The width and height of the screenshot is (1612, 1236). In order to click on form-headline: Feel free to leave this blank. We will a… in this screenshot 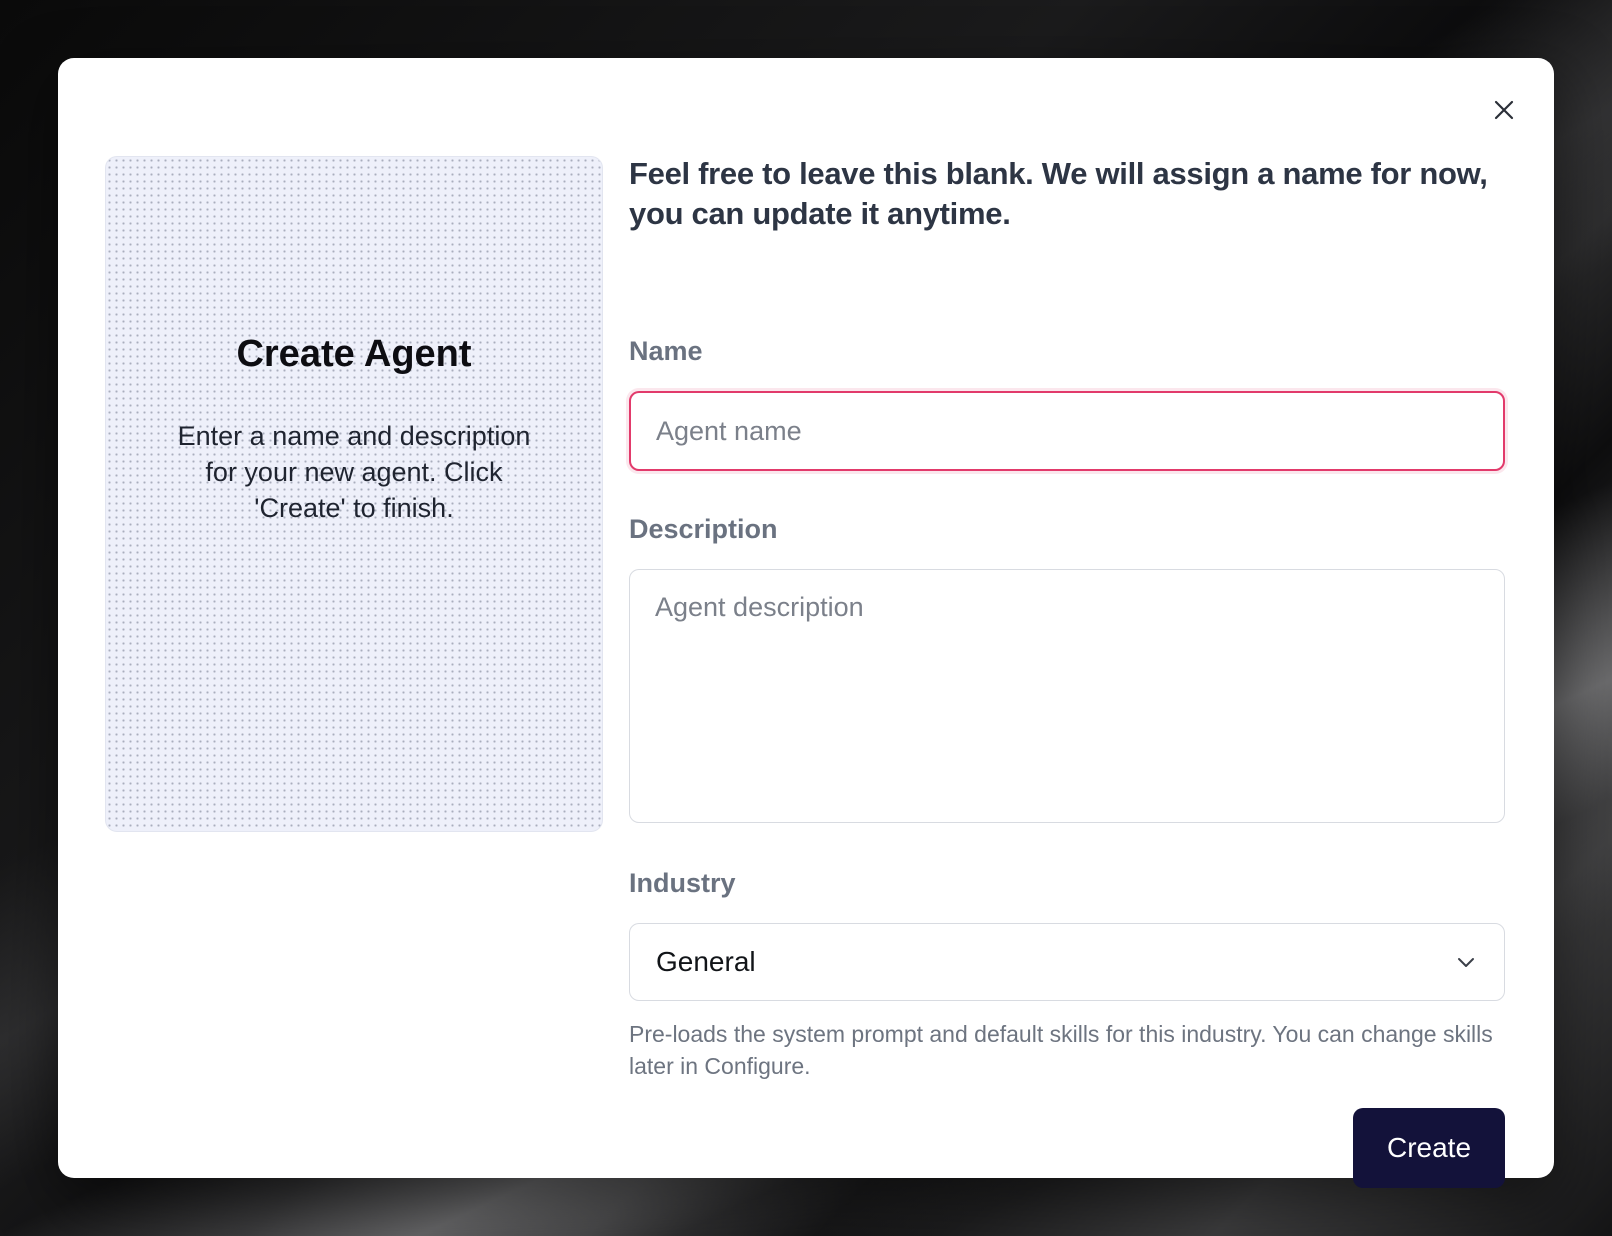, I will do `click(1058, 193)`.